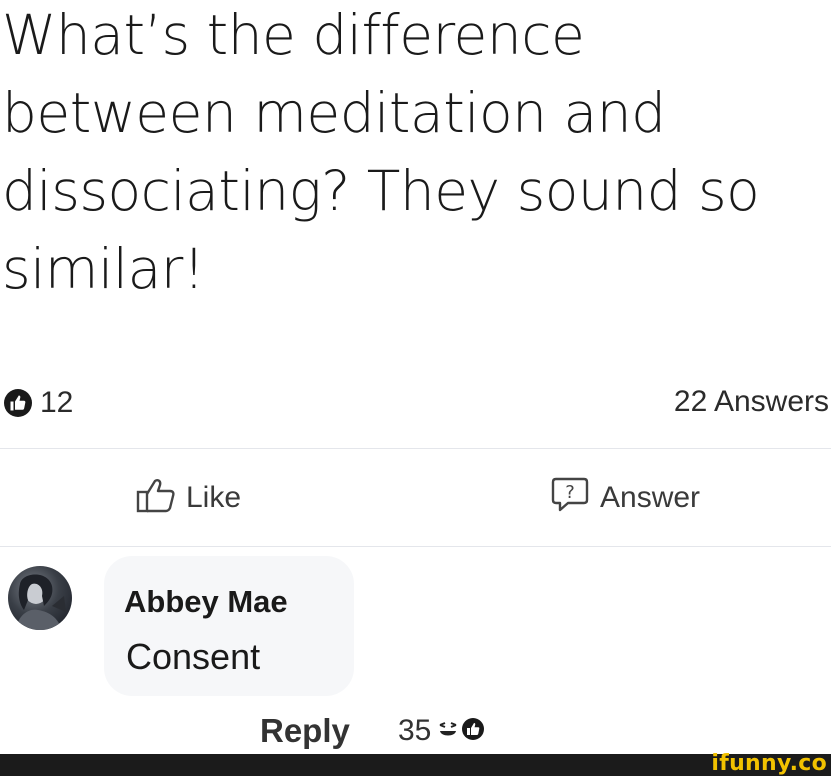 Image resolution: width=831 pixels, height=776 pixels. Describe the element at coordinates (769, 763) in the screenshot. I see `ifunny-watermark: ifunny.co` at that location.